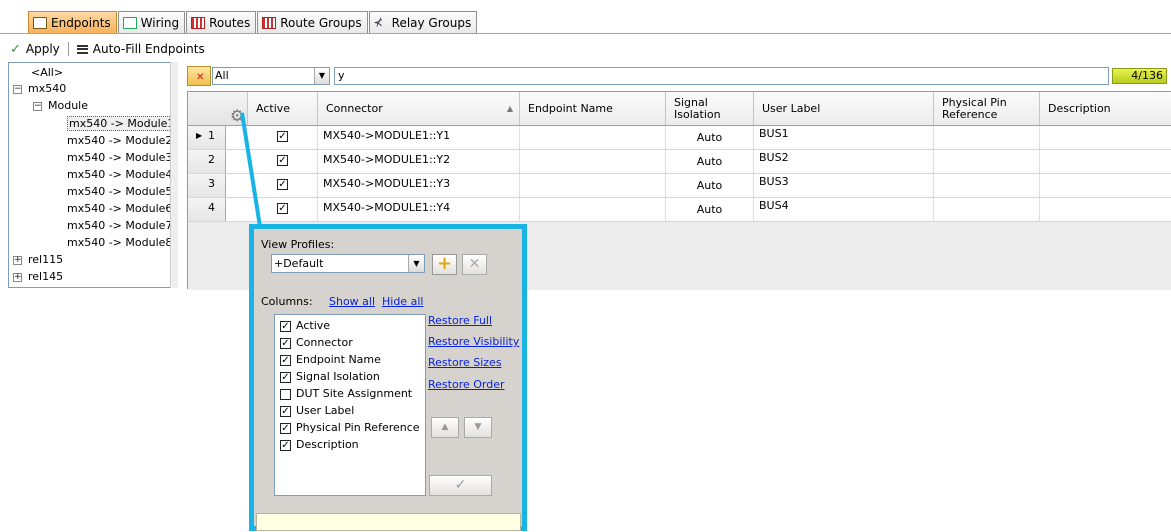 The width and height of the screenshot is (1171, 532). Describe the element at coordinates (122, 124) in the screenshot. I see `tree-item-module1: mx540 -> Module1` at that location.